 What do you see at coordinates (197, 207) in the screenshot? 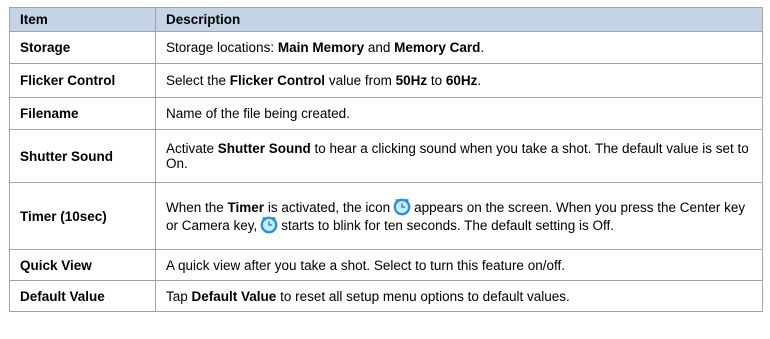
I see `text: When the` at bounding box center [197, 207].